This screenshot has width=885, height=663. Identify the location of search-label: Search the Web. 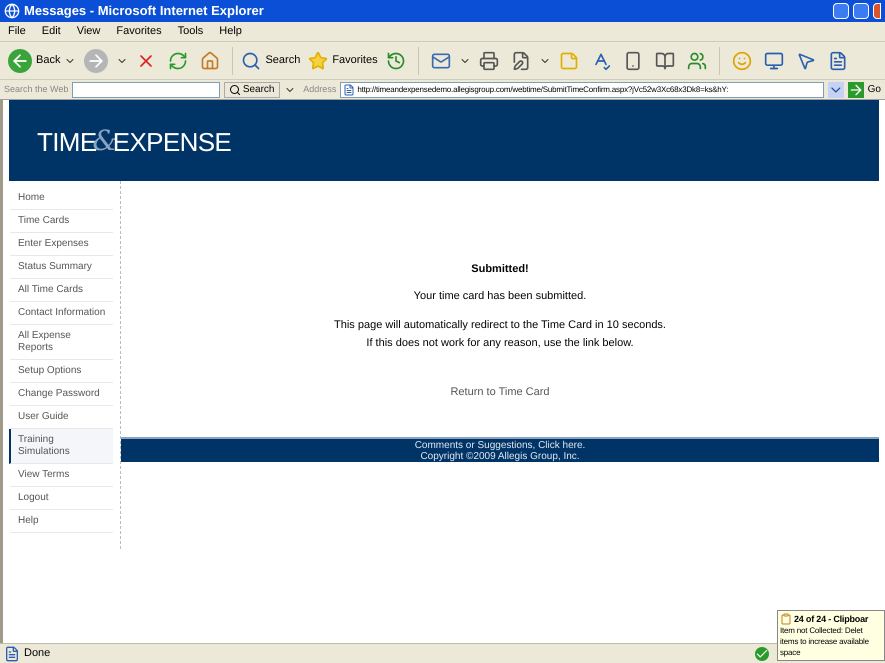
(36, 89).